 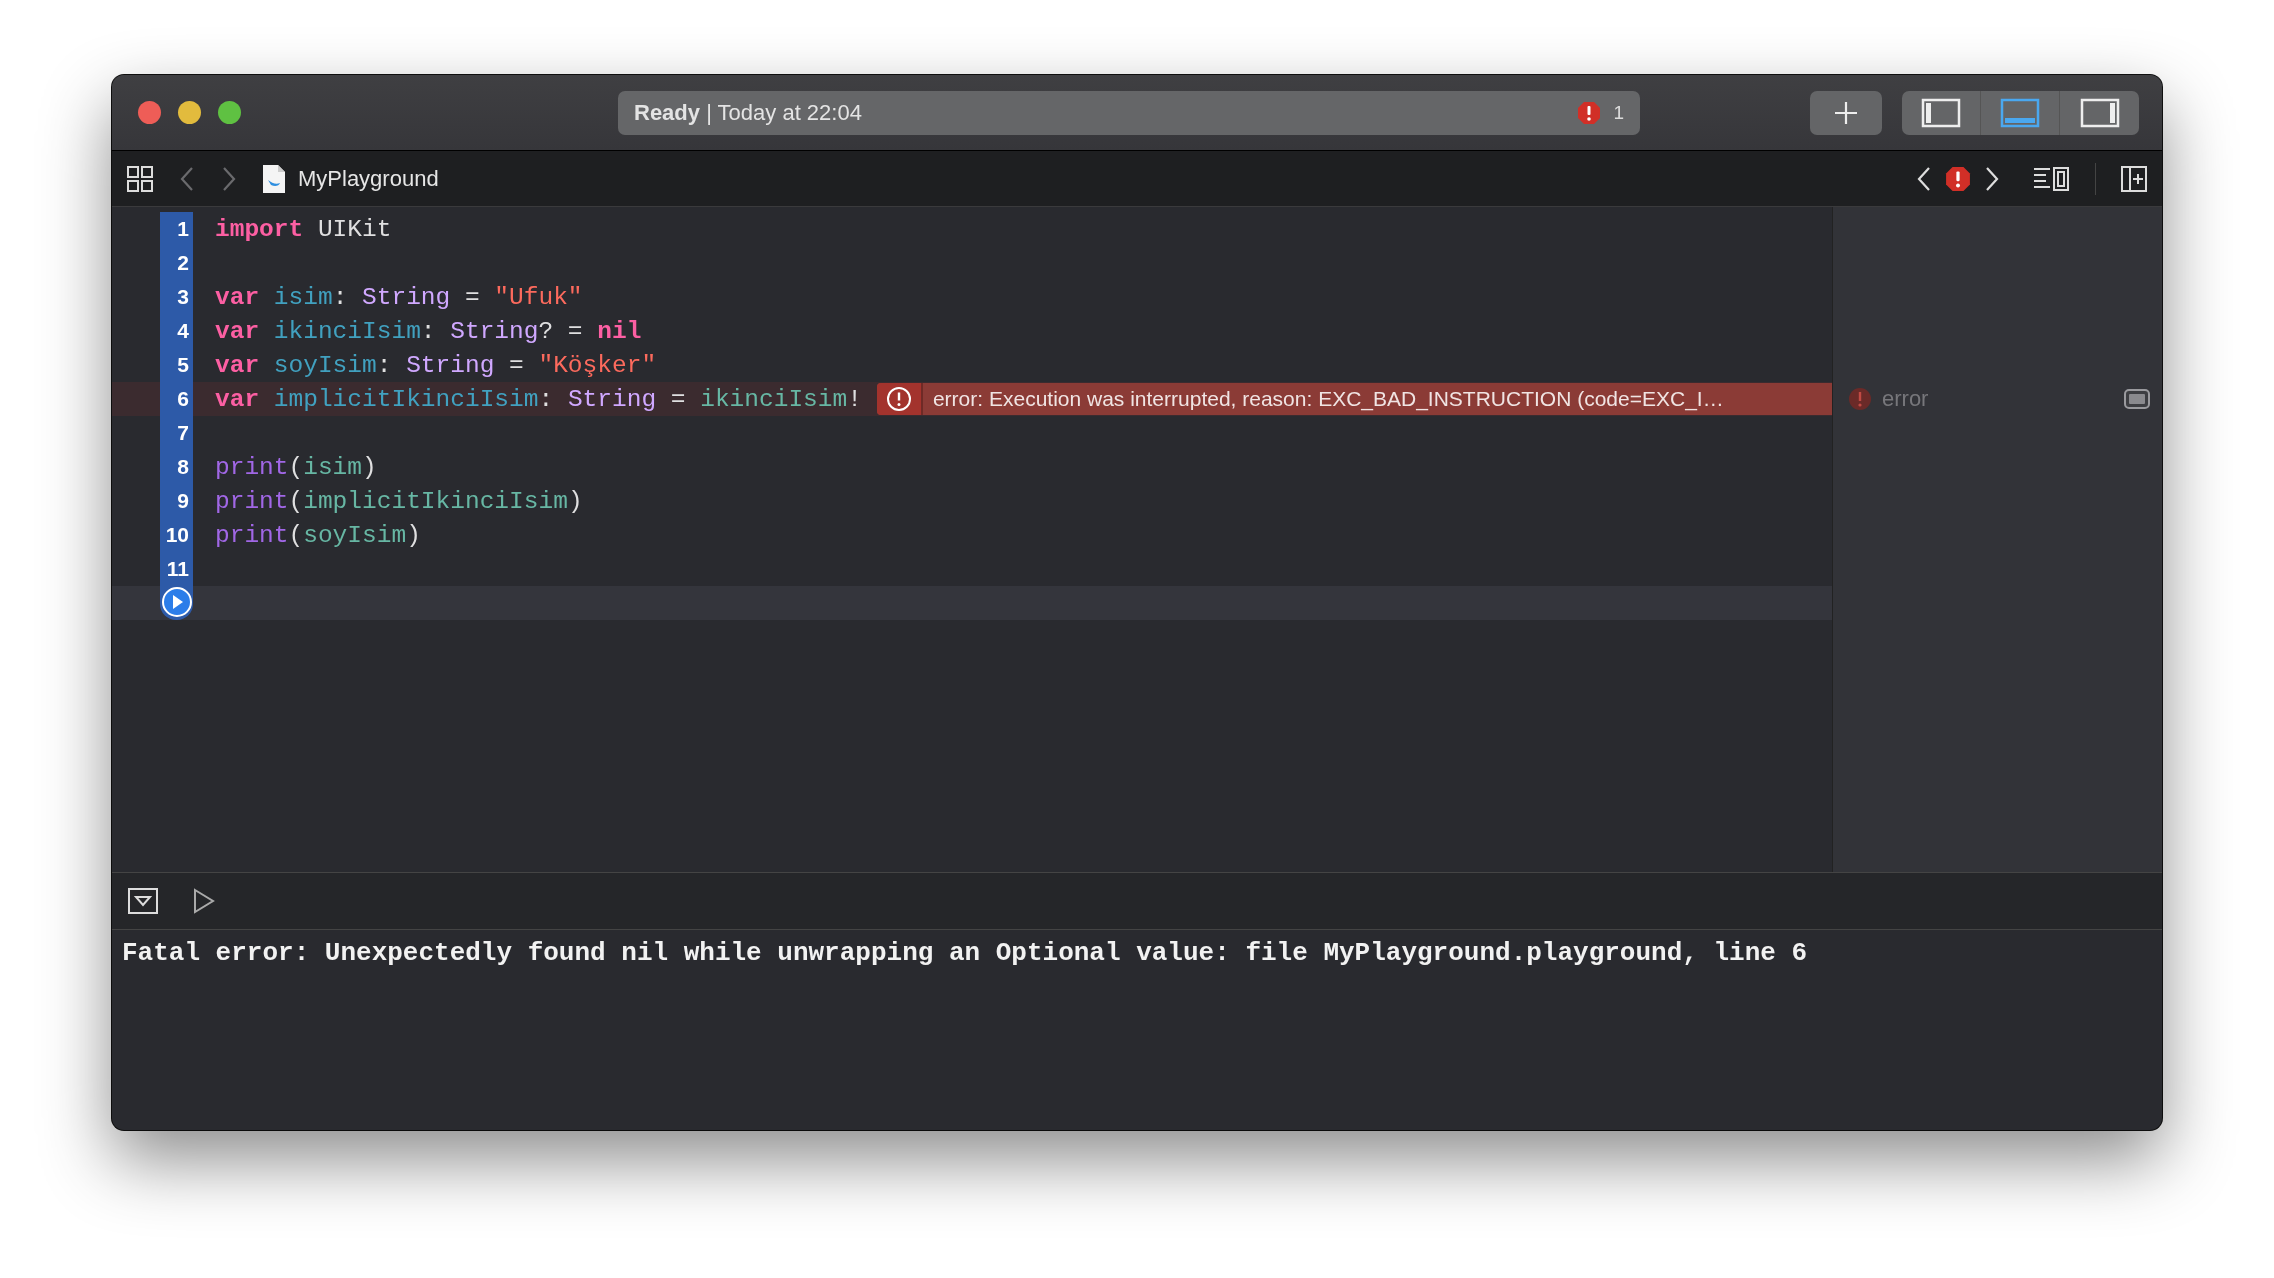 I want to click on line-number: 8, so click(x=176, y=467).